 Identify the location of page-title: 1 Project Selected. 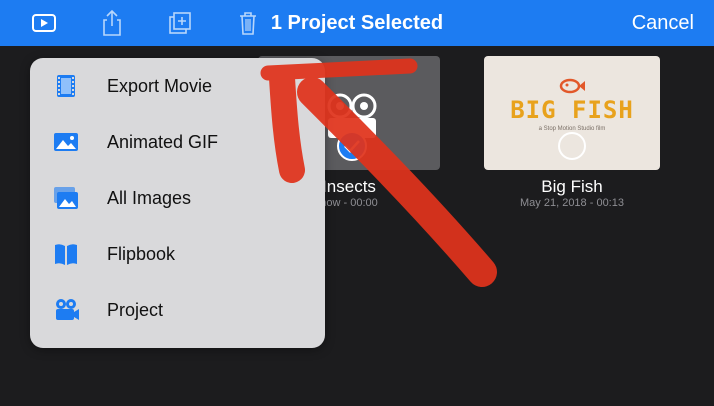
(357, 23).